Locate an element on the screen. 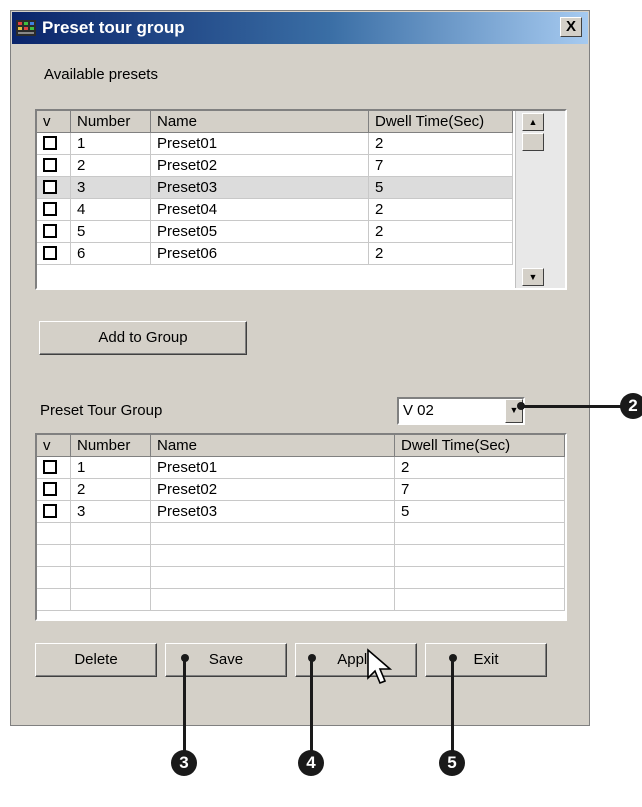 The width and height of the screenshot is (642, 807). group-select: V 02 ▼ is located at coordinates (461, 411).